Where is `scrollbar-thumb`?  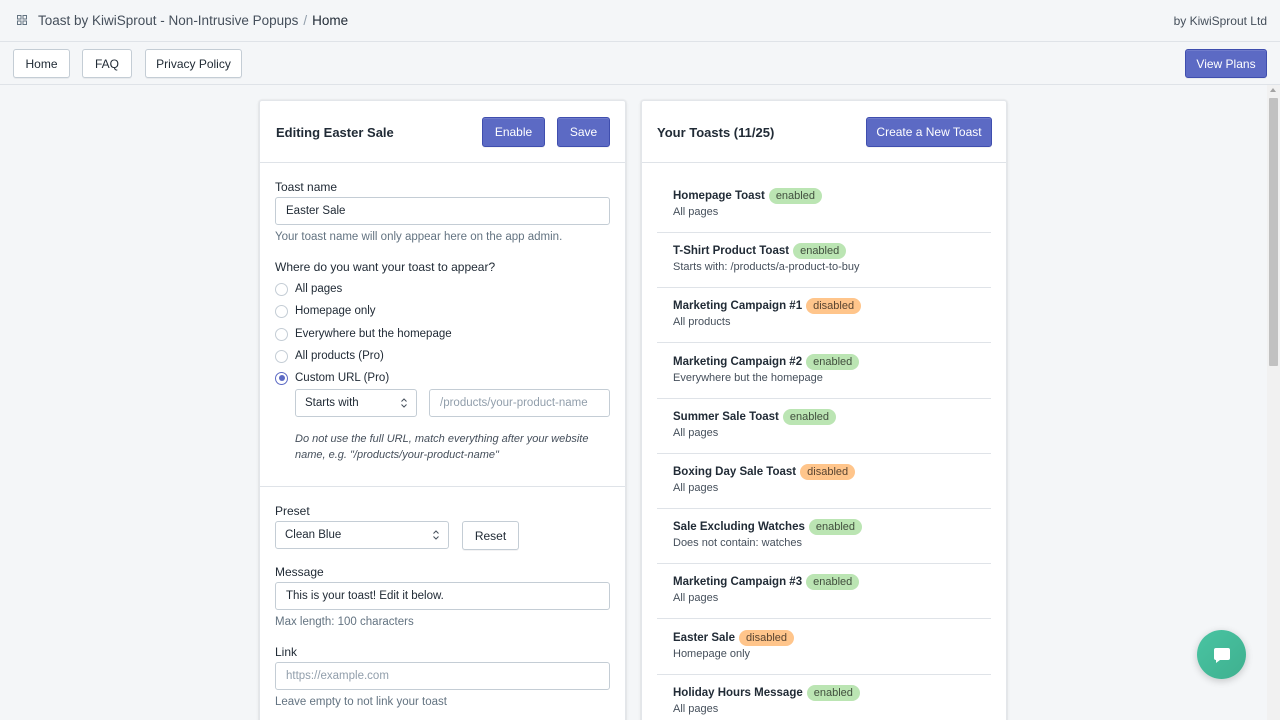 scrollbar-thumb is located at coordinates (1273, 232).